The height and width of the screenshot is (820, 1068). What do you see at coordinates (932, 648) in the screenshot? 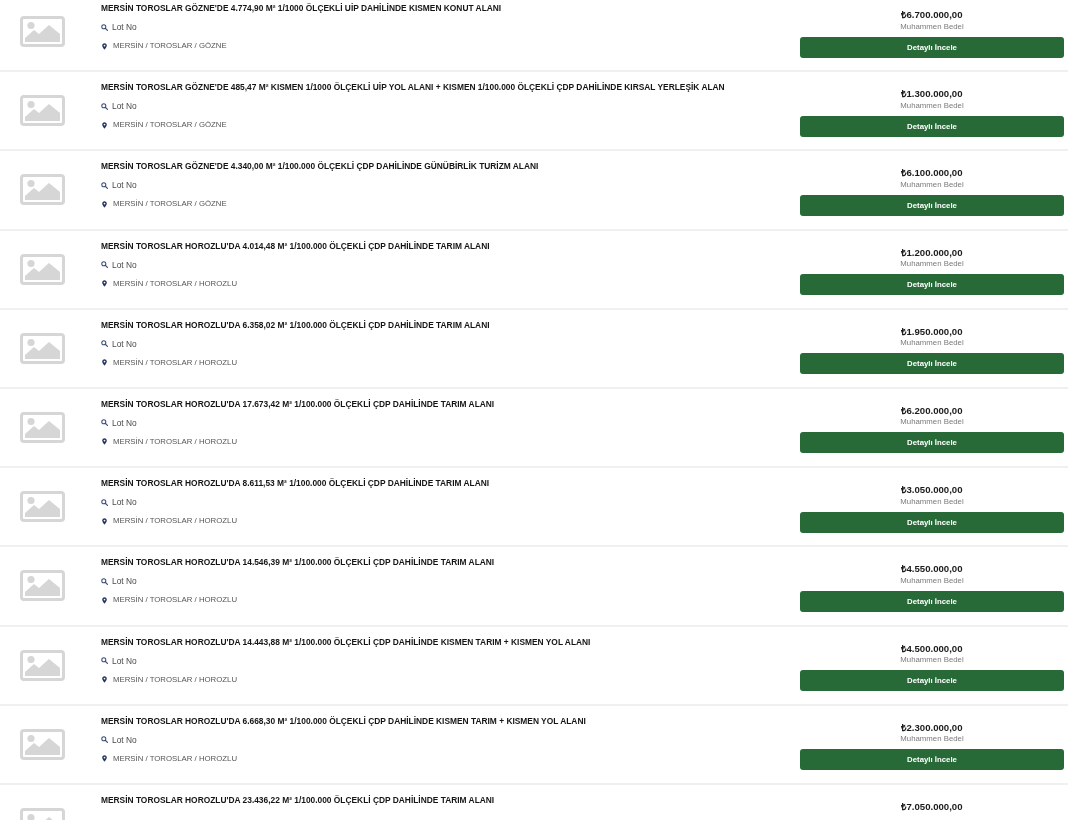
I see `price-text: ₺4.500.000,00` at bounding box center [932, 648].